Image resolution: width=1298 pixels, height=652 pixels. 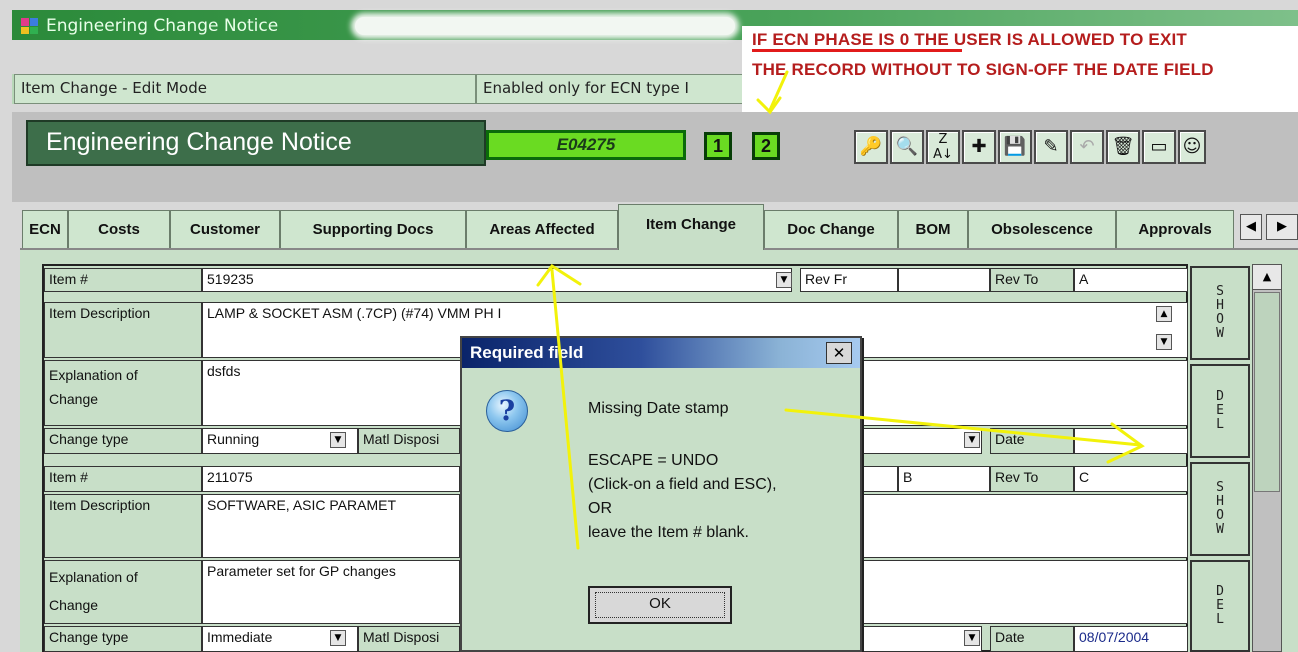 What do you see at coordinates (507, 411) in the screenshot?
I see `question-icon: ?` at bounding box center [507, 411].